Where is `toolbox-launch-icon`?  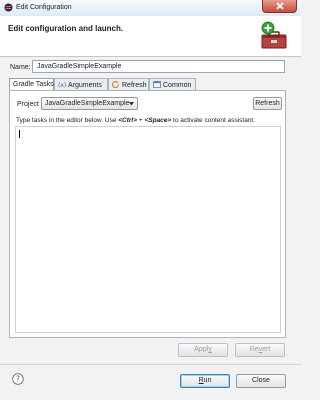 toolbox-launch-icon is located at coordinates (274, 35).